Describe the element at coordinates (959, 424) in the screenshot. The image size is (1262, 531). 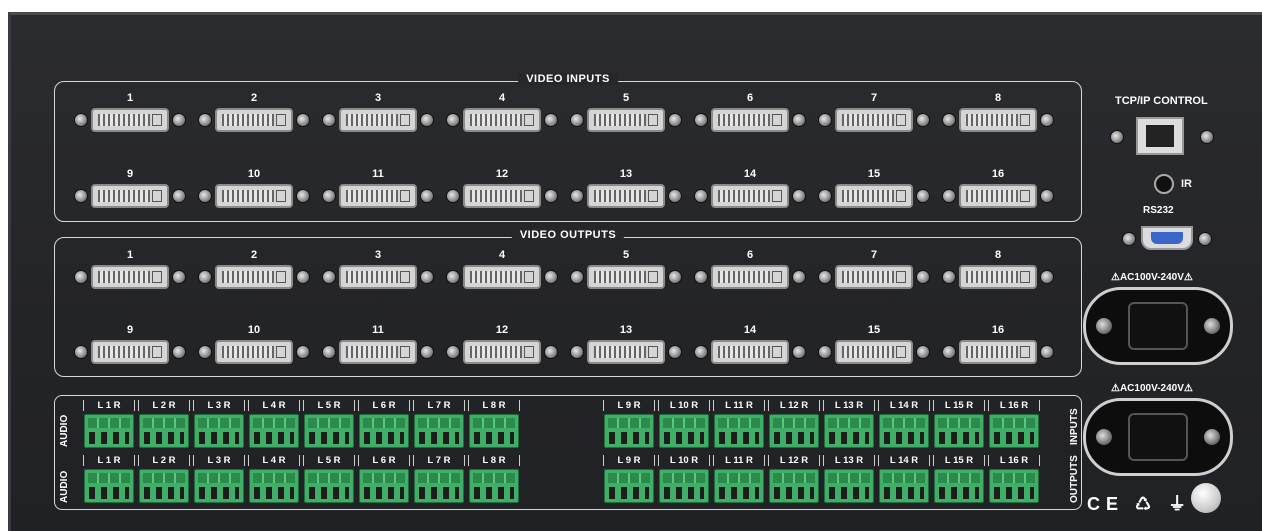
I see `audio-input-terminal-15: L 15 R` at that location.